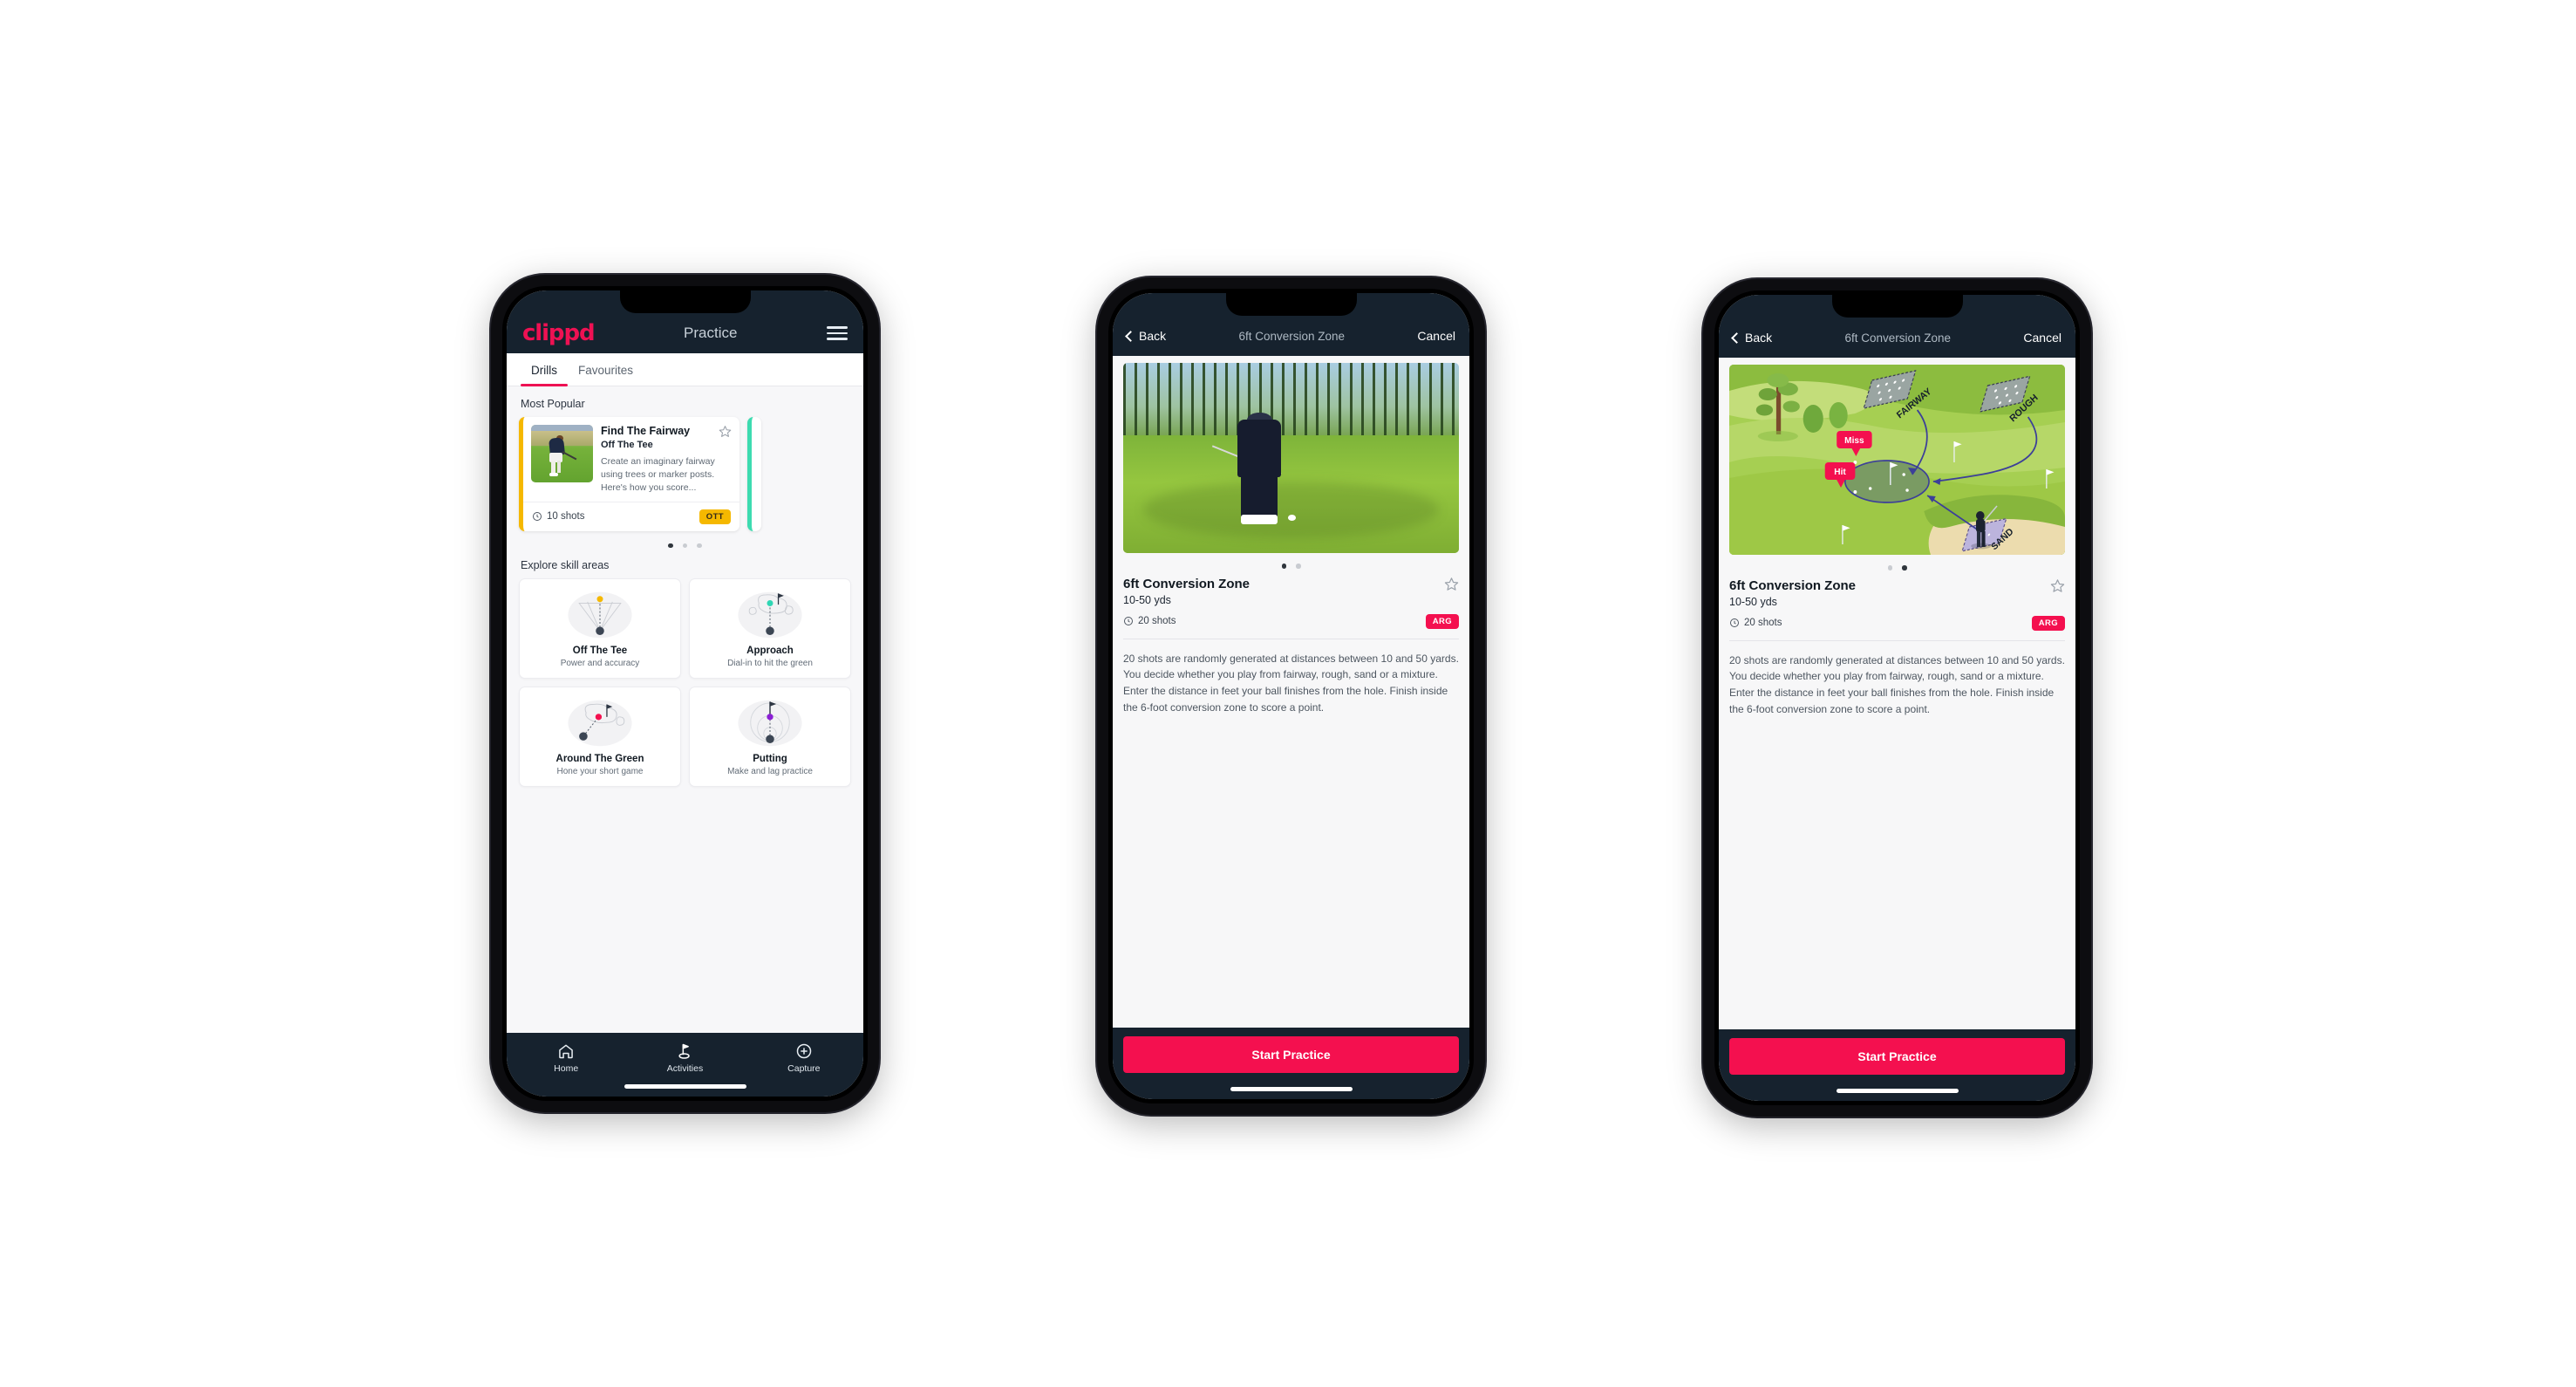 This screenshot has width=2576, height=1387. I want to click on drill-shots: 10 shots, so click(558, 516).